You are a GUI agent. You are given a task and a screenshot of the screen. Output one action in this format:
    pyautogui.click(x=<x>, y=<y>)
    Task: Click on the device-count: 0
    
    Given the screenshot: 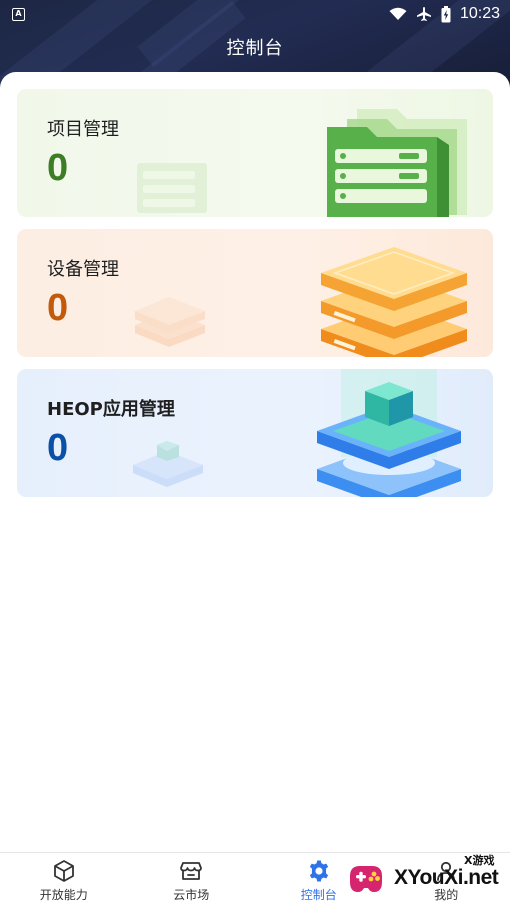 What is the action you would take?
    pyautogui.click(x=58, y=308)
    